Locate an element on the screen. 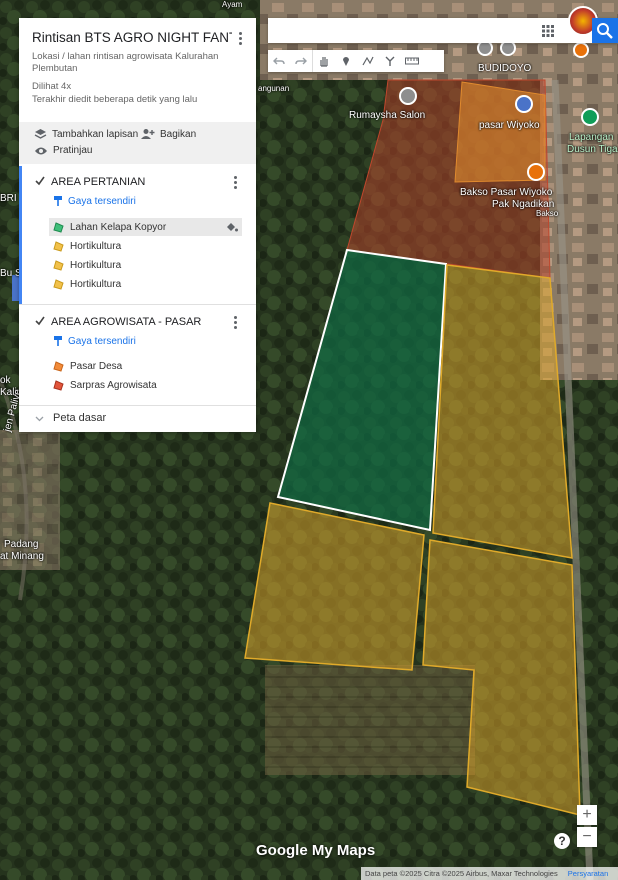 The height and width of the screenshot is (880, 618). person-add-icon is located at coordinates (148, 134).